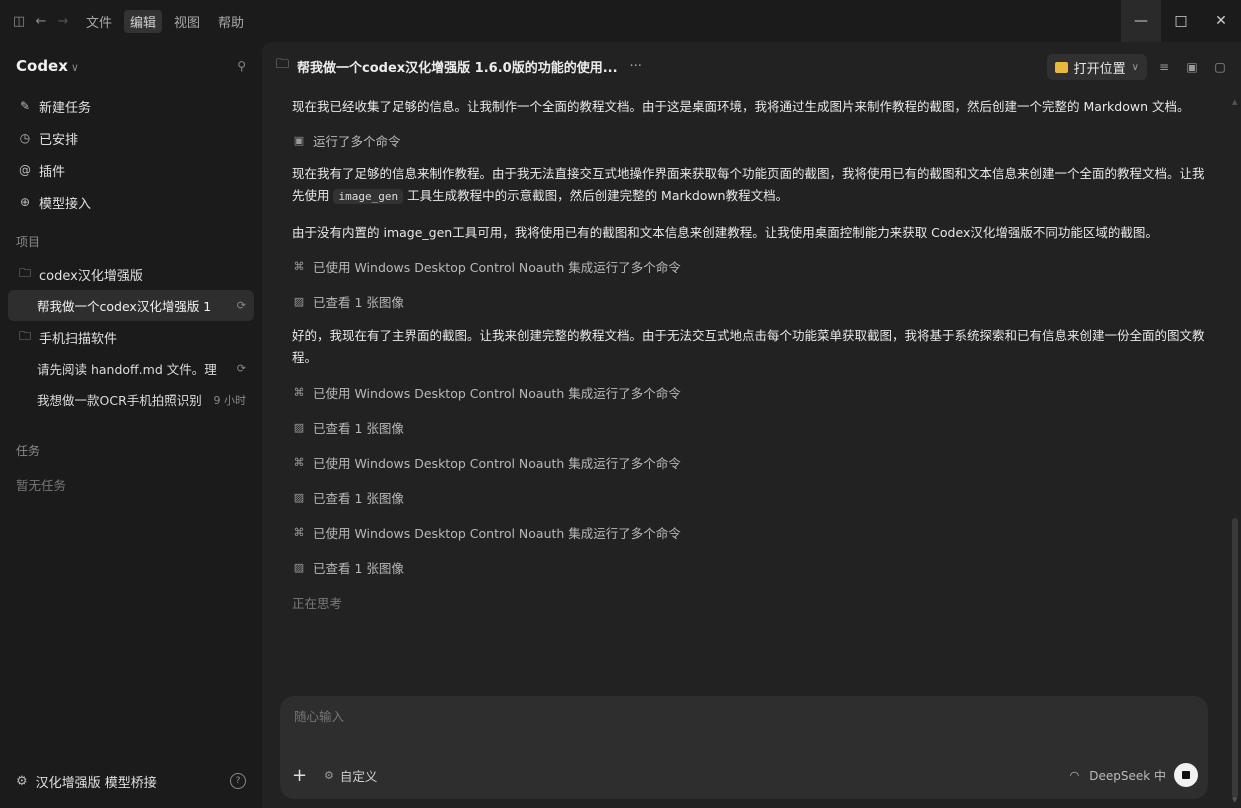 The height and width of the screenshot is (808, 1241). Describe the element at coordinates (131, 202) in the screenshot. I see `sidebar-item-model-access: ⊕ 模型接入` at that location.